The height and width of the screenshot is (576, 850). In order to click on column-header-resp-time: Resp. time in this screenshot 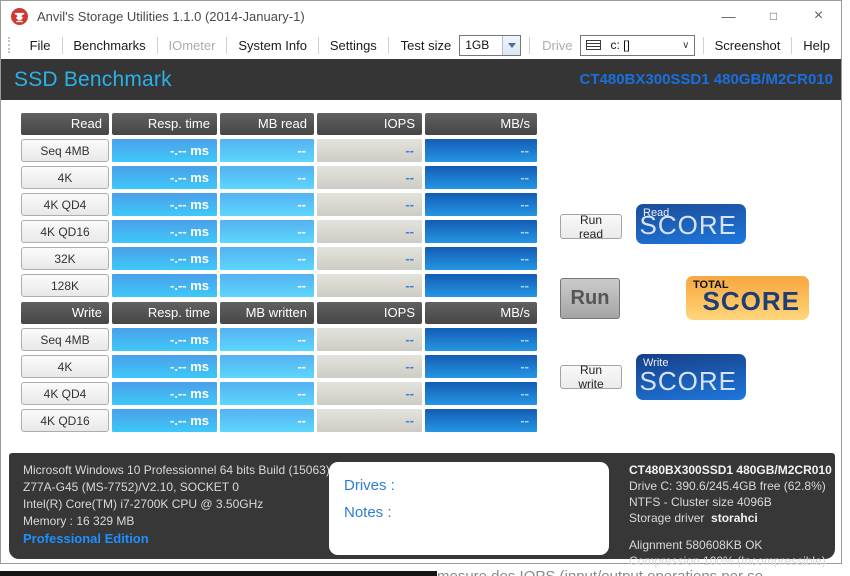, I will do `click(164, 124)`.